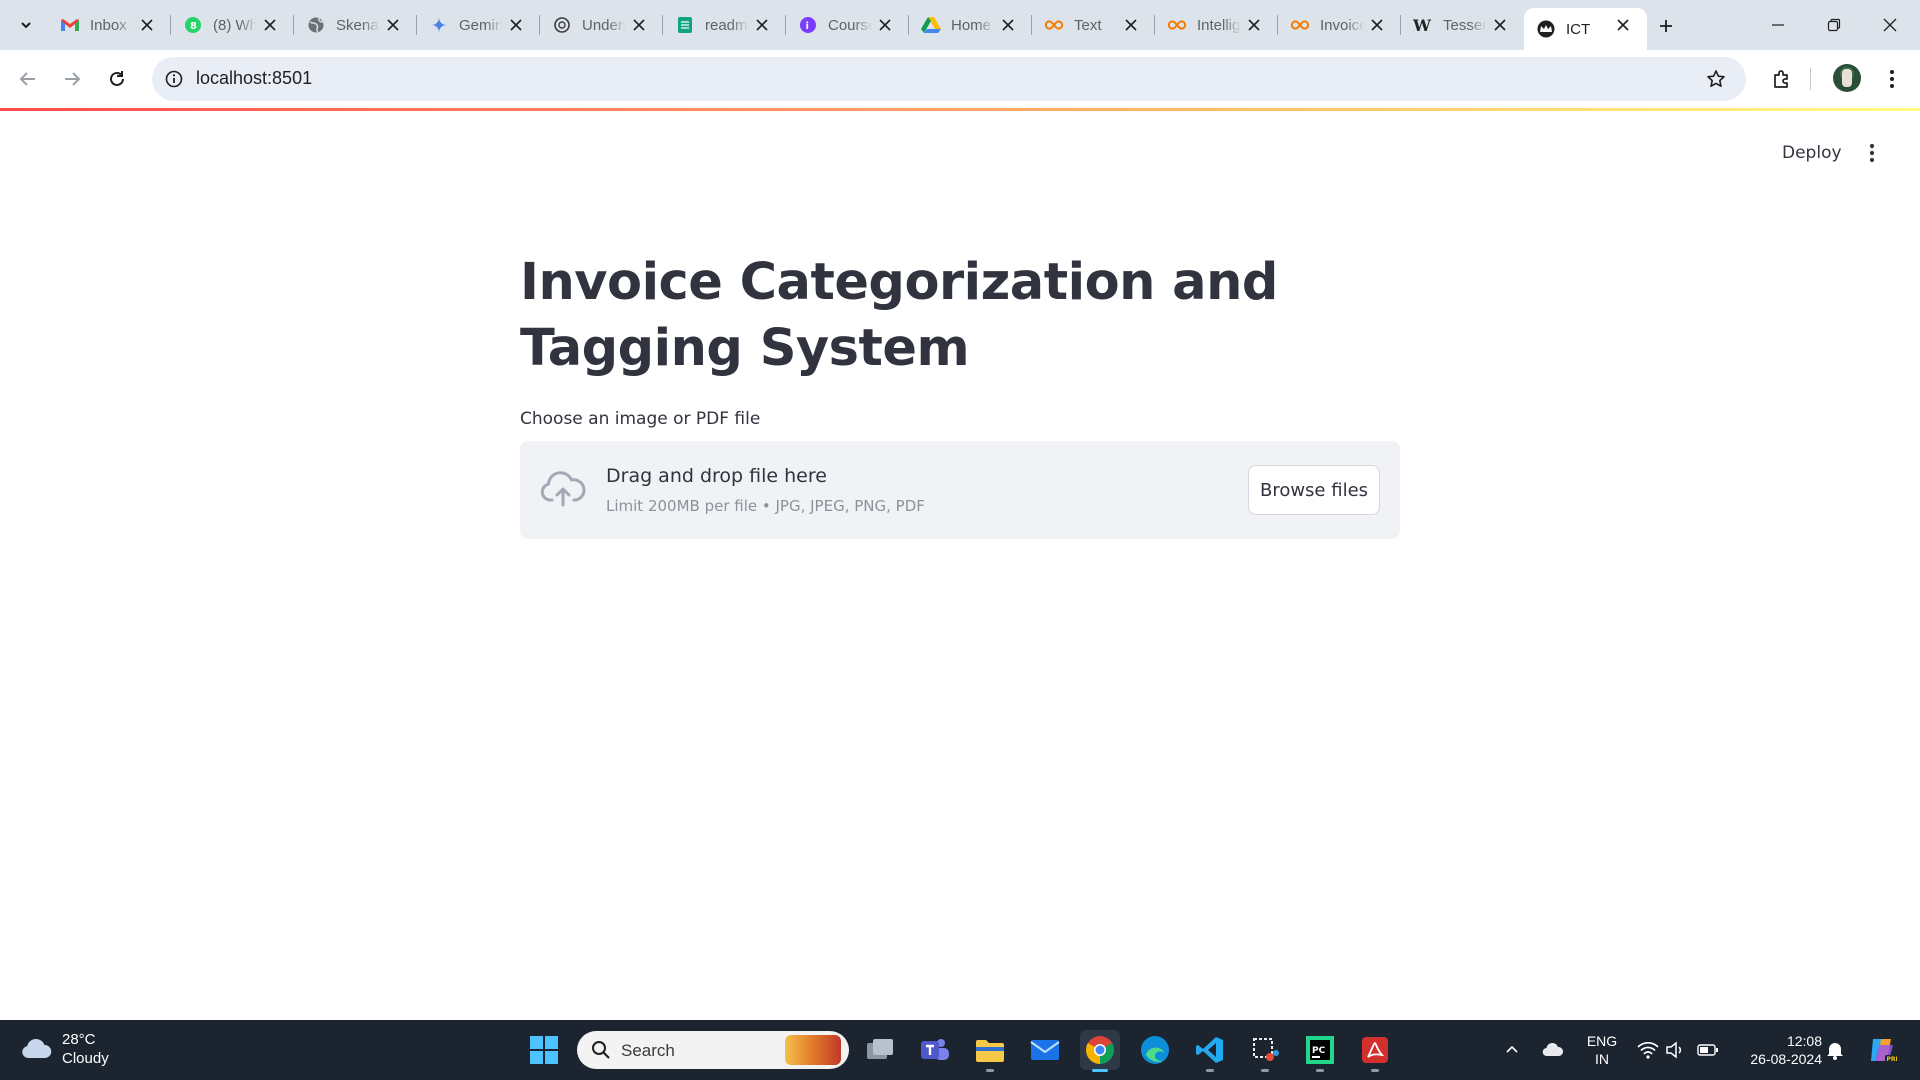 The width and height of the screenshot is (1920, 1080). What do you see at coordinates (28, 79) in the screenshot?
I see `back-arrow-icon` at bounding box center [28, 79].